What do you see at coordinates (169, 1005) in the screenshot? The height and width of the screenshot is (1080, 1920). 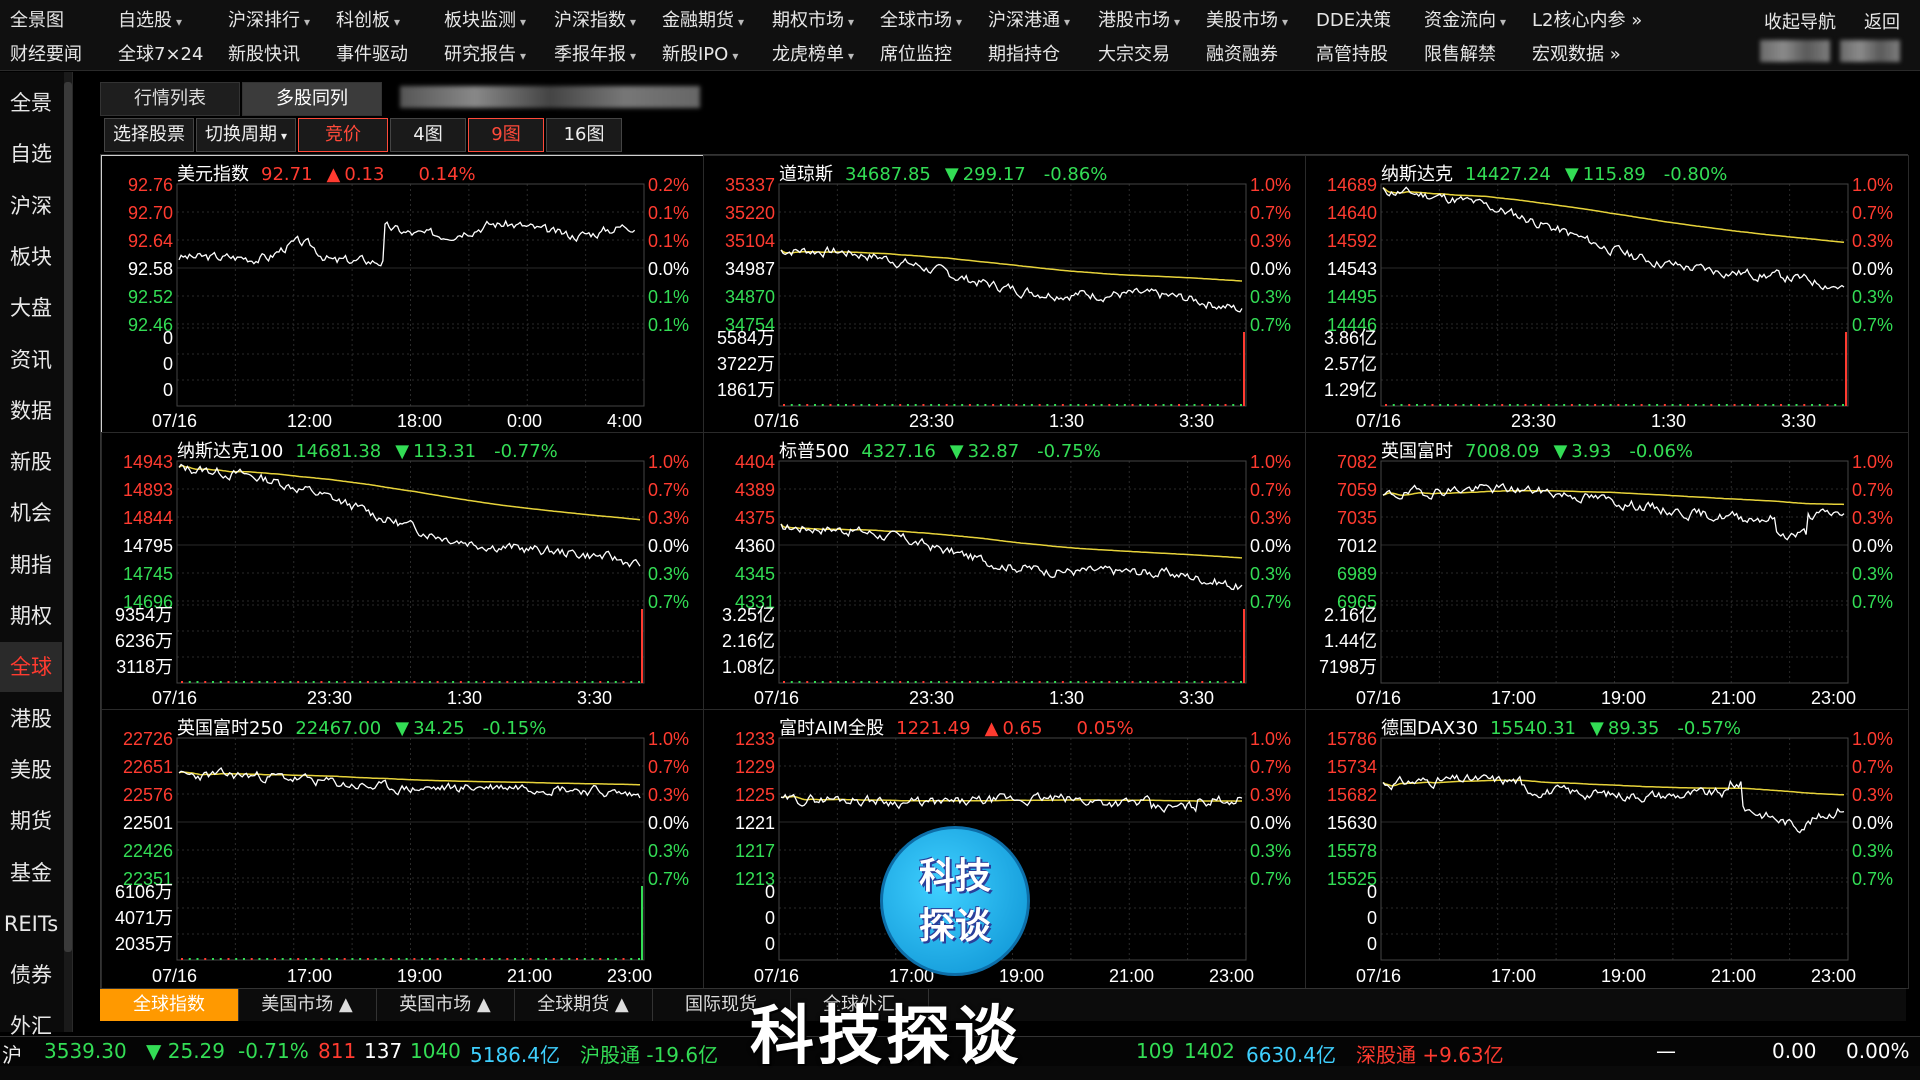 I see `bottom-tab-0: 全球指数` at bounding box center [169, 1005].